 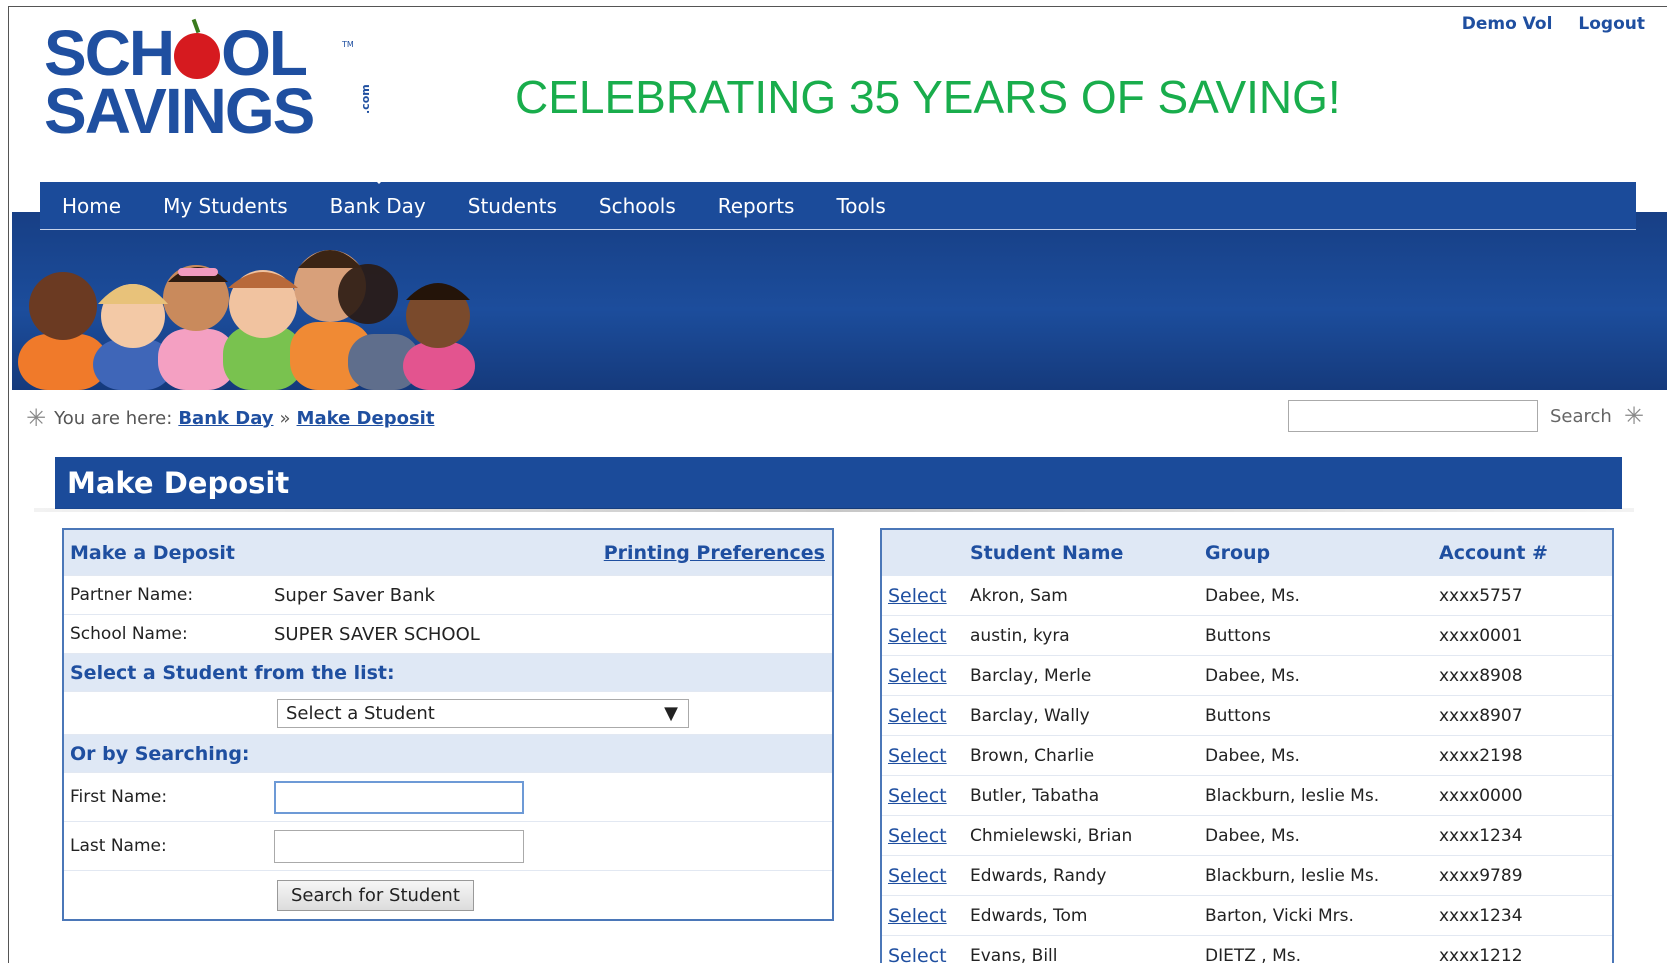 What do you see at coordinates (1481, 595) in the screenshot?
I see `account-number: xxxx5757` at bounding box center [1481, 595].